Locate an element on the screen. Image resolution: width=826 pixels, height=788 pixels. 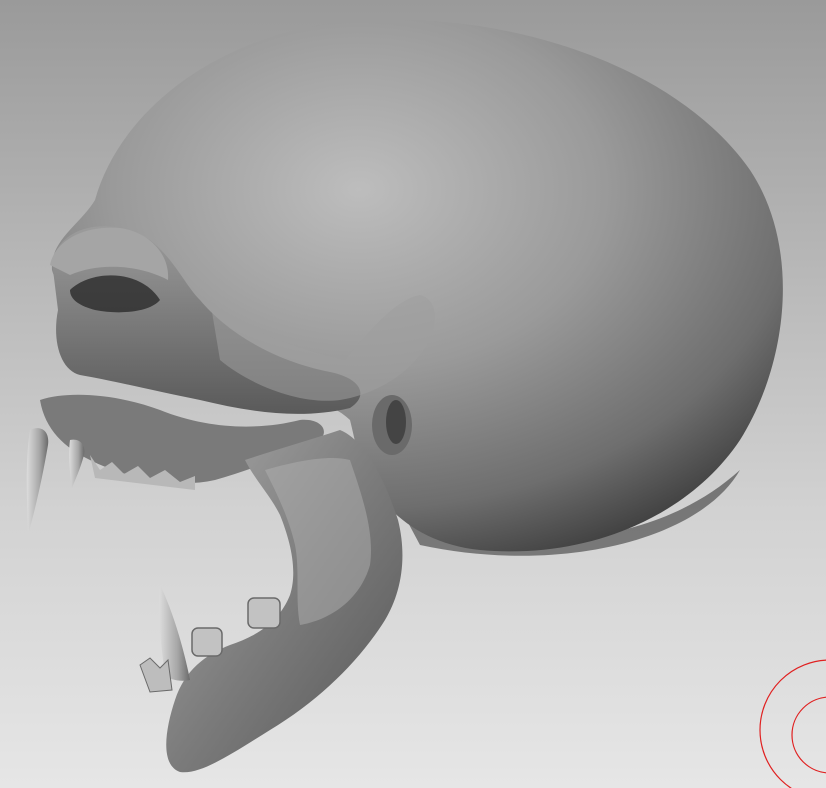
upper-fang-left is located at coordinates (37, 481).